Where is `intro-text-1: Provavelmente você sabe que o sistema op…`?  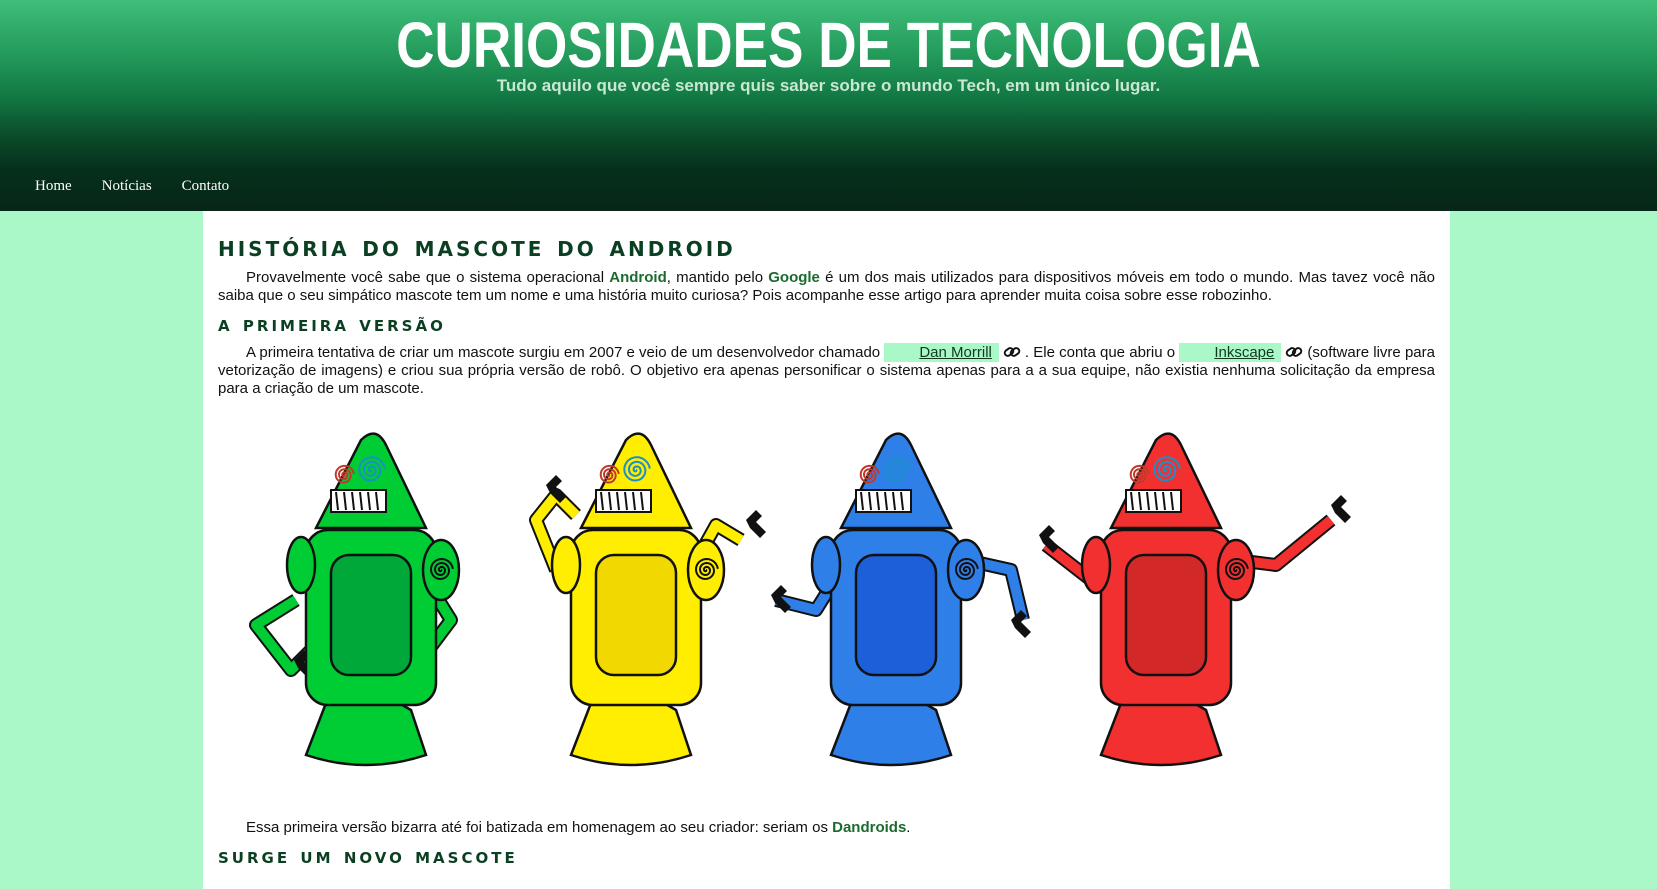
intro-text-1: Provavelmente você sabe que o sistema op… is located at coordinates (428, 277).